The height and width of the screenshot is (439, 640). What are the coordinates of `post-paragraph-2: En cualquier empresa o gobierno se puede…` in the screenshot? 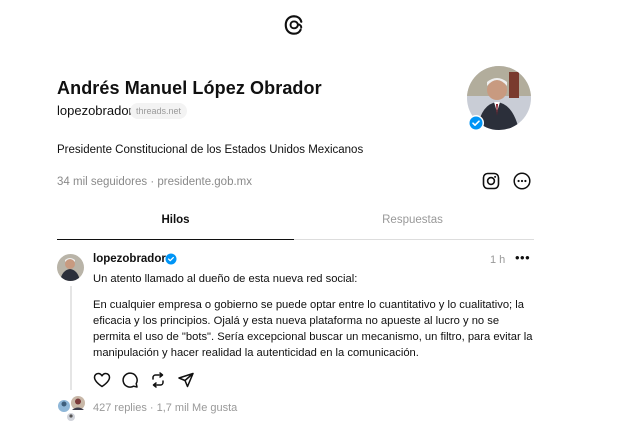 It's located at (313, 329).